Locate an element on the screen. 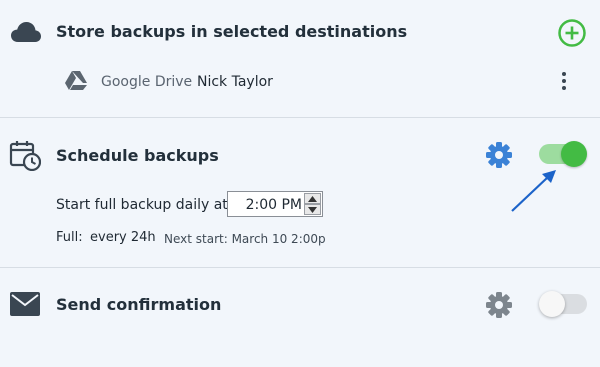 This screenshot has height=367, width=600. cloud-icon is located at coordinates (26, 32).